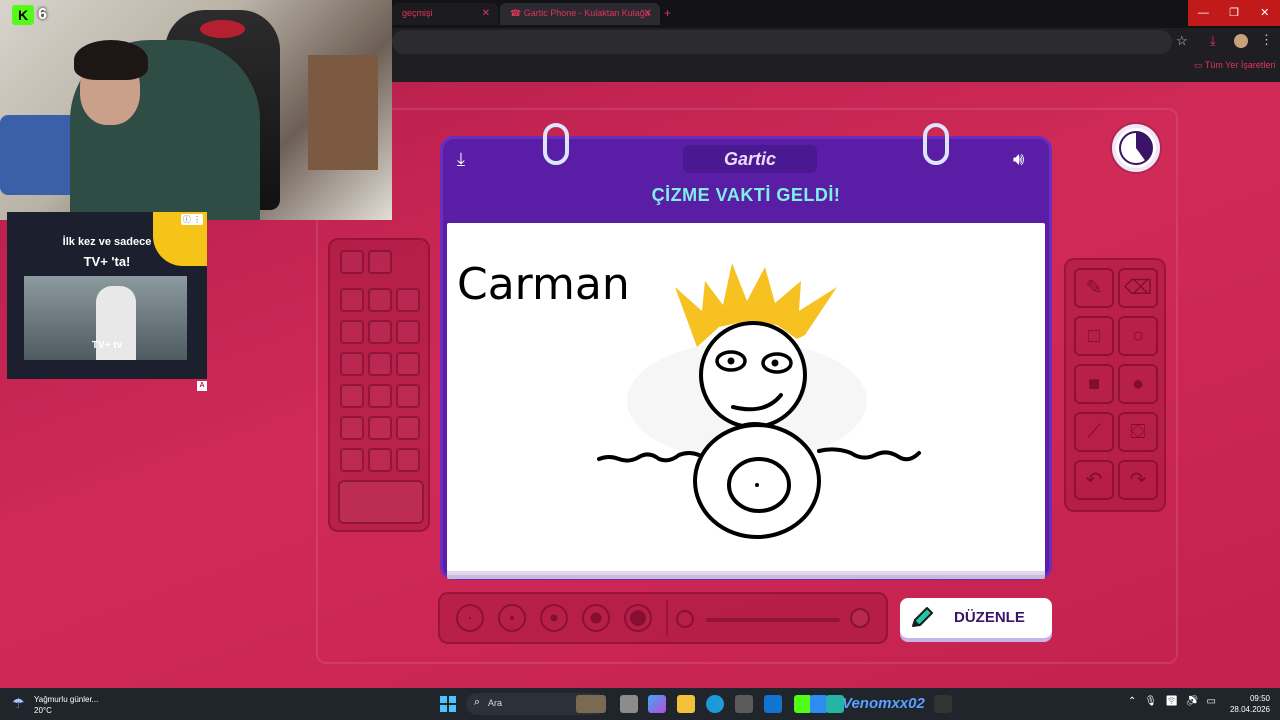  Describe the element at coordinates (753, 375) in the screenshot. I see `drawing-head` at that location.